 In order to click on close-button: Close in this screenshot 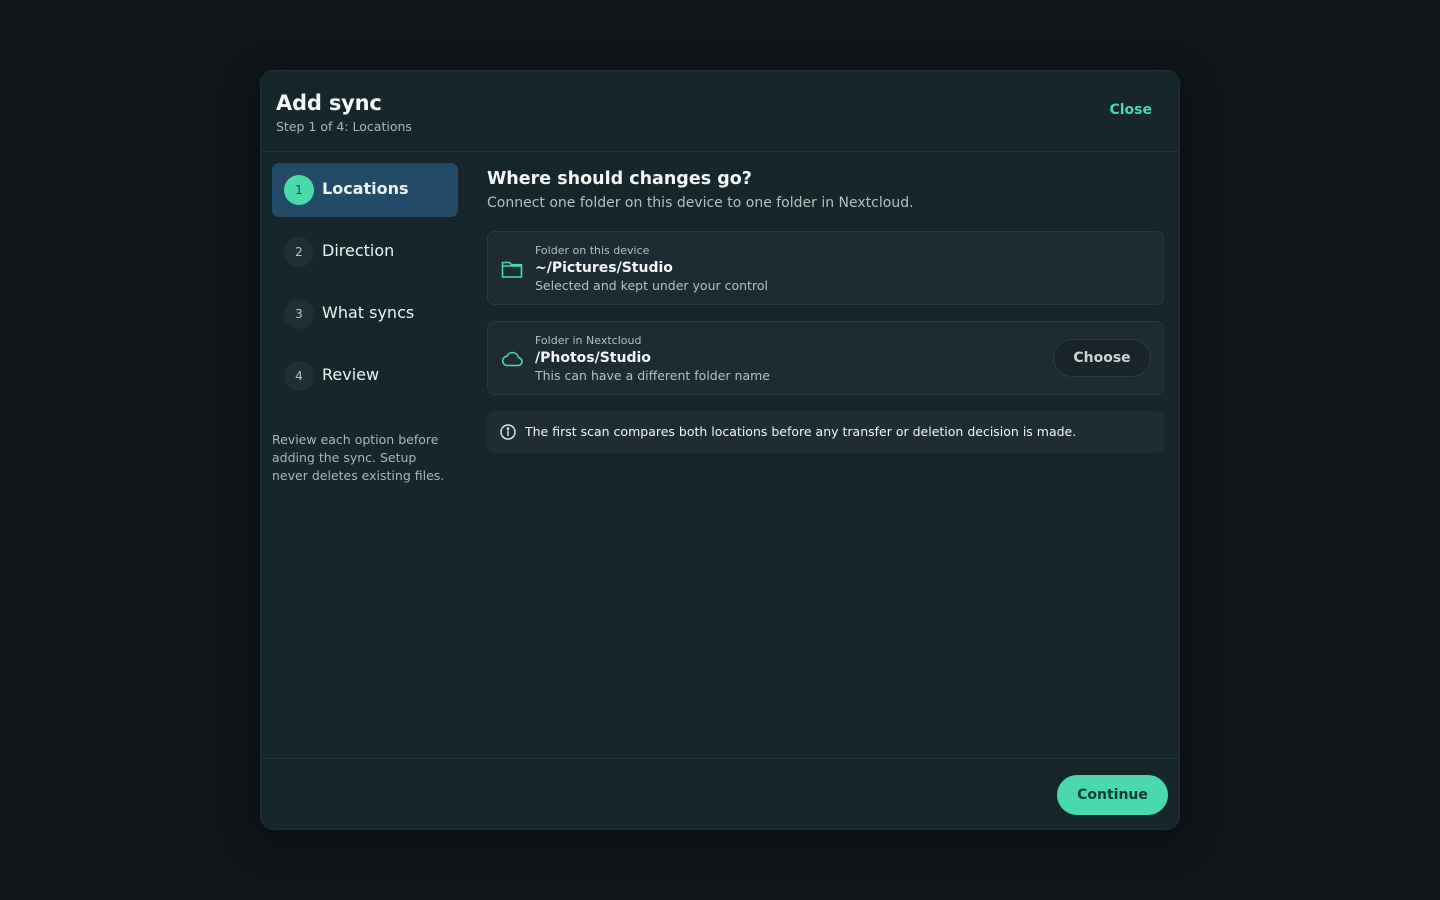, I will do `click(1130, 110)`.